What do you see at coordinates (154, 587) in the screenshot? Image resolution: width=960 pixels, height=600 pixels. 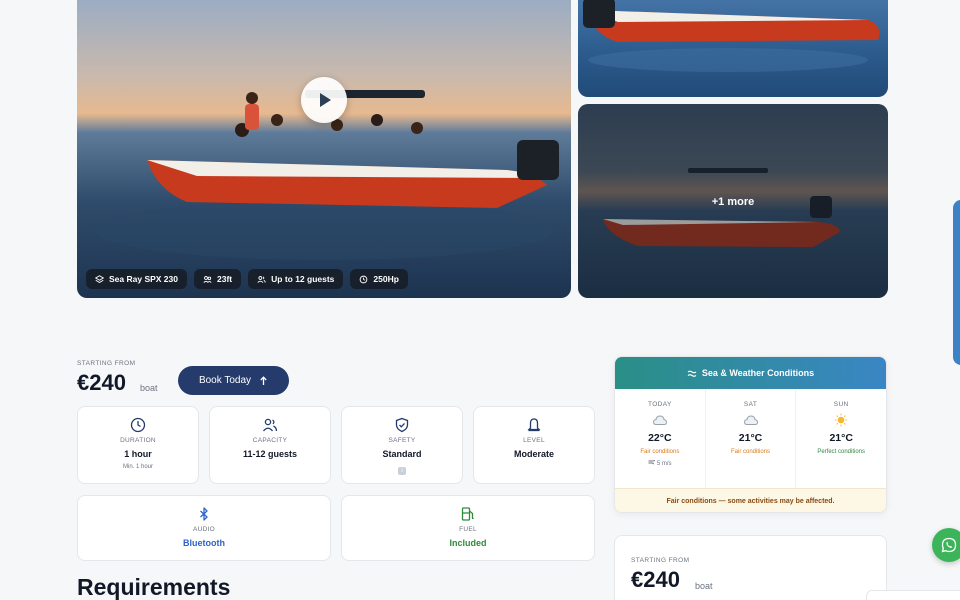 I see `requirements-heading: Requirements` at bounding box center [154, 587].